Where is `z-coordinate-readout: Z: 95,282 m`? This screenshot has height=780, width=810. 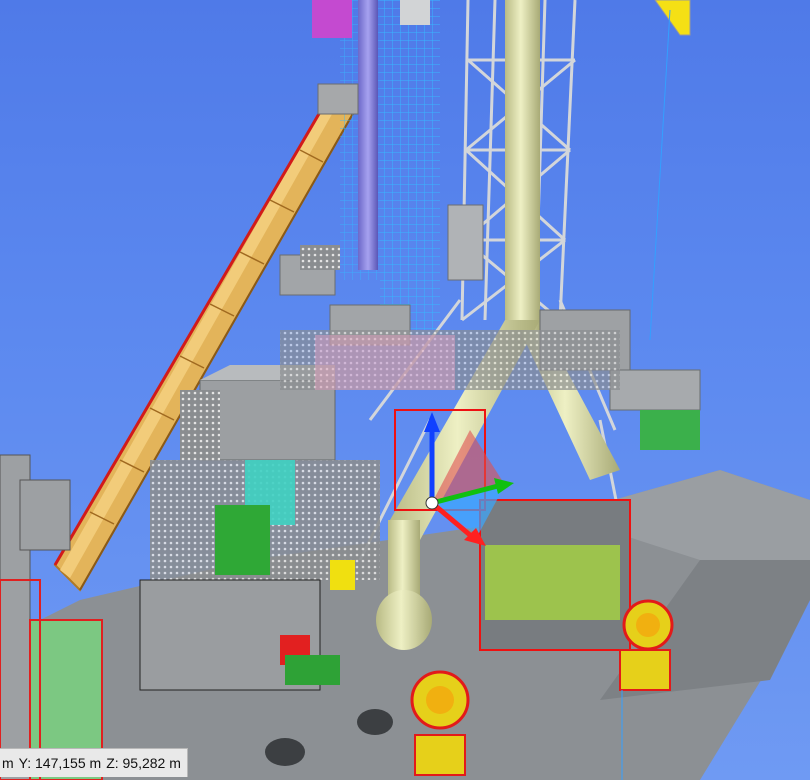 z-coordinate-readout: Z: 95,282 m is located at coordinates (143, 763).